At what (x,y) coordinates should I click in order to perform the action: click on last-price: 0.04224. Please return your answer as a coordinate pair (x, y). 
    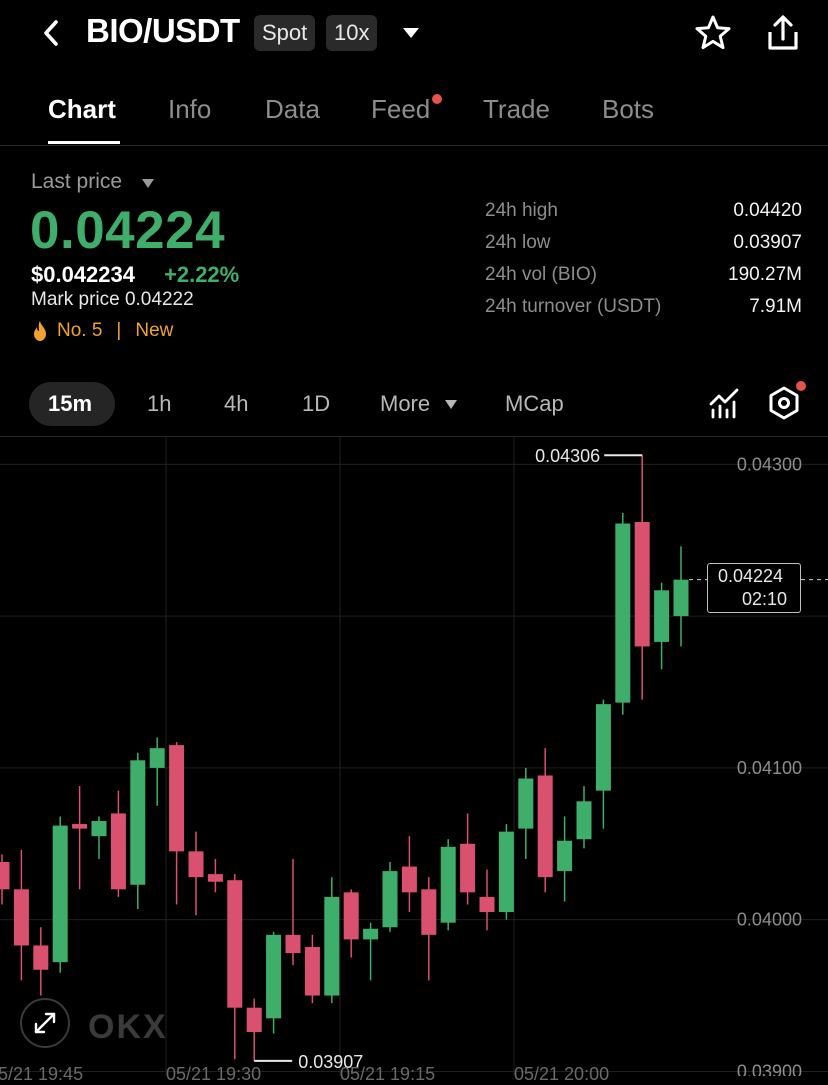
    Looking at the image, I should click on (128, 230).